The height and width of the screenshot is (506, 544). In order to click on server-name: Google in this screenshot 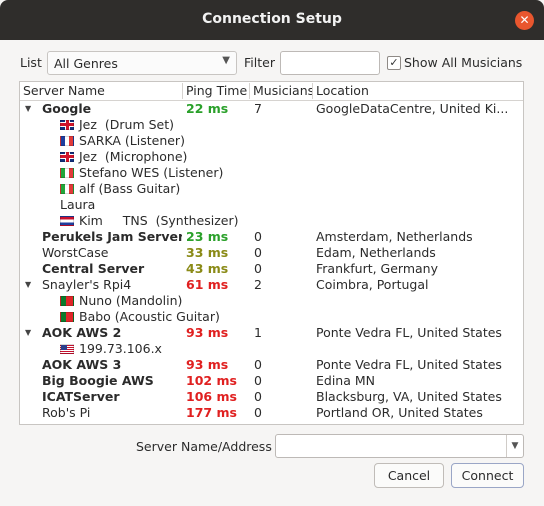, I will do `click(67, 108)`.